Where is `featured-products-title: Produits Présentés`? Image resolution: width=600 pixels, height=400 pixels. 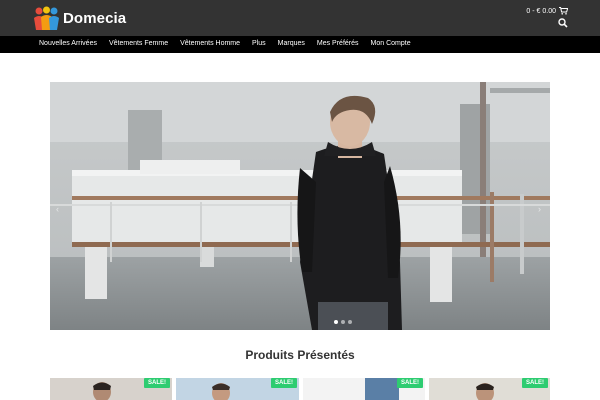 featured-products-title: Produits Présentés is located at coordinates (300, 355).